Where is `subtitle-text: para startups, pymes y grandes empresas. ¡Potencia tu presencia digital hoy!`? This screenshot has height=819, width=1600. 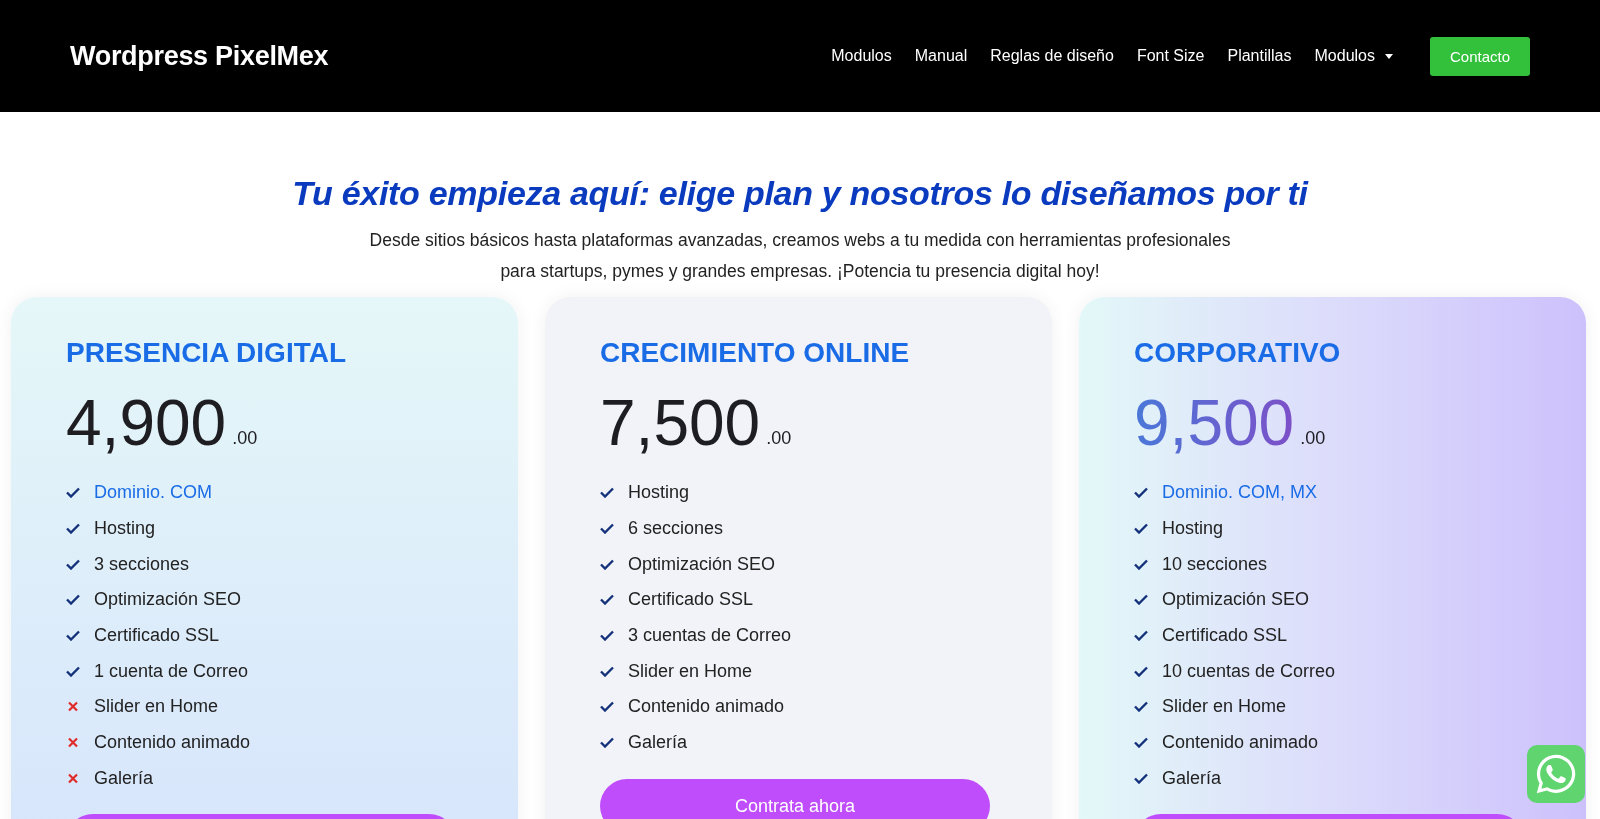 subtitle-text: para startups, pymes y grandes empresas. ¡Potencia tu presencia digital hoy! is located at coordinates (800, 271).